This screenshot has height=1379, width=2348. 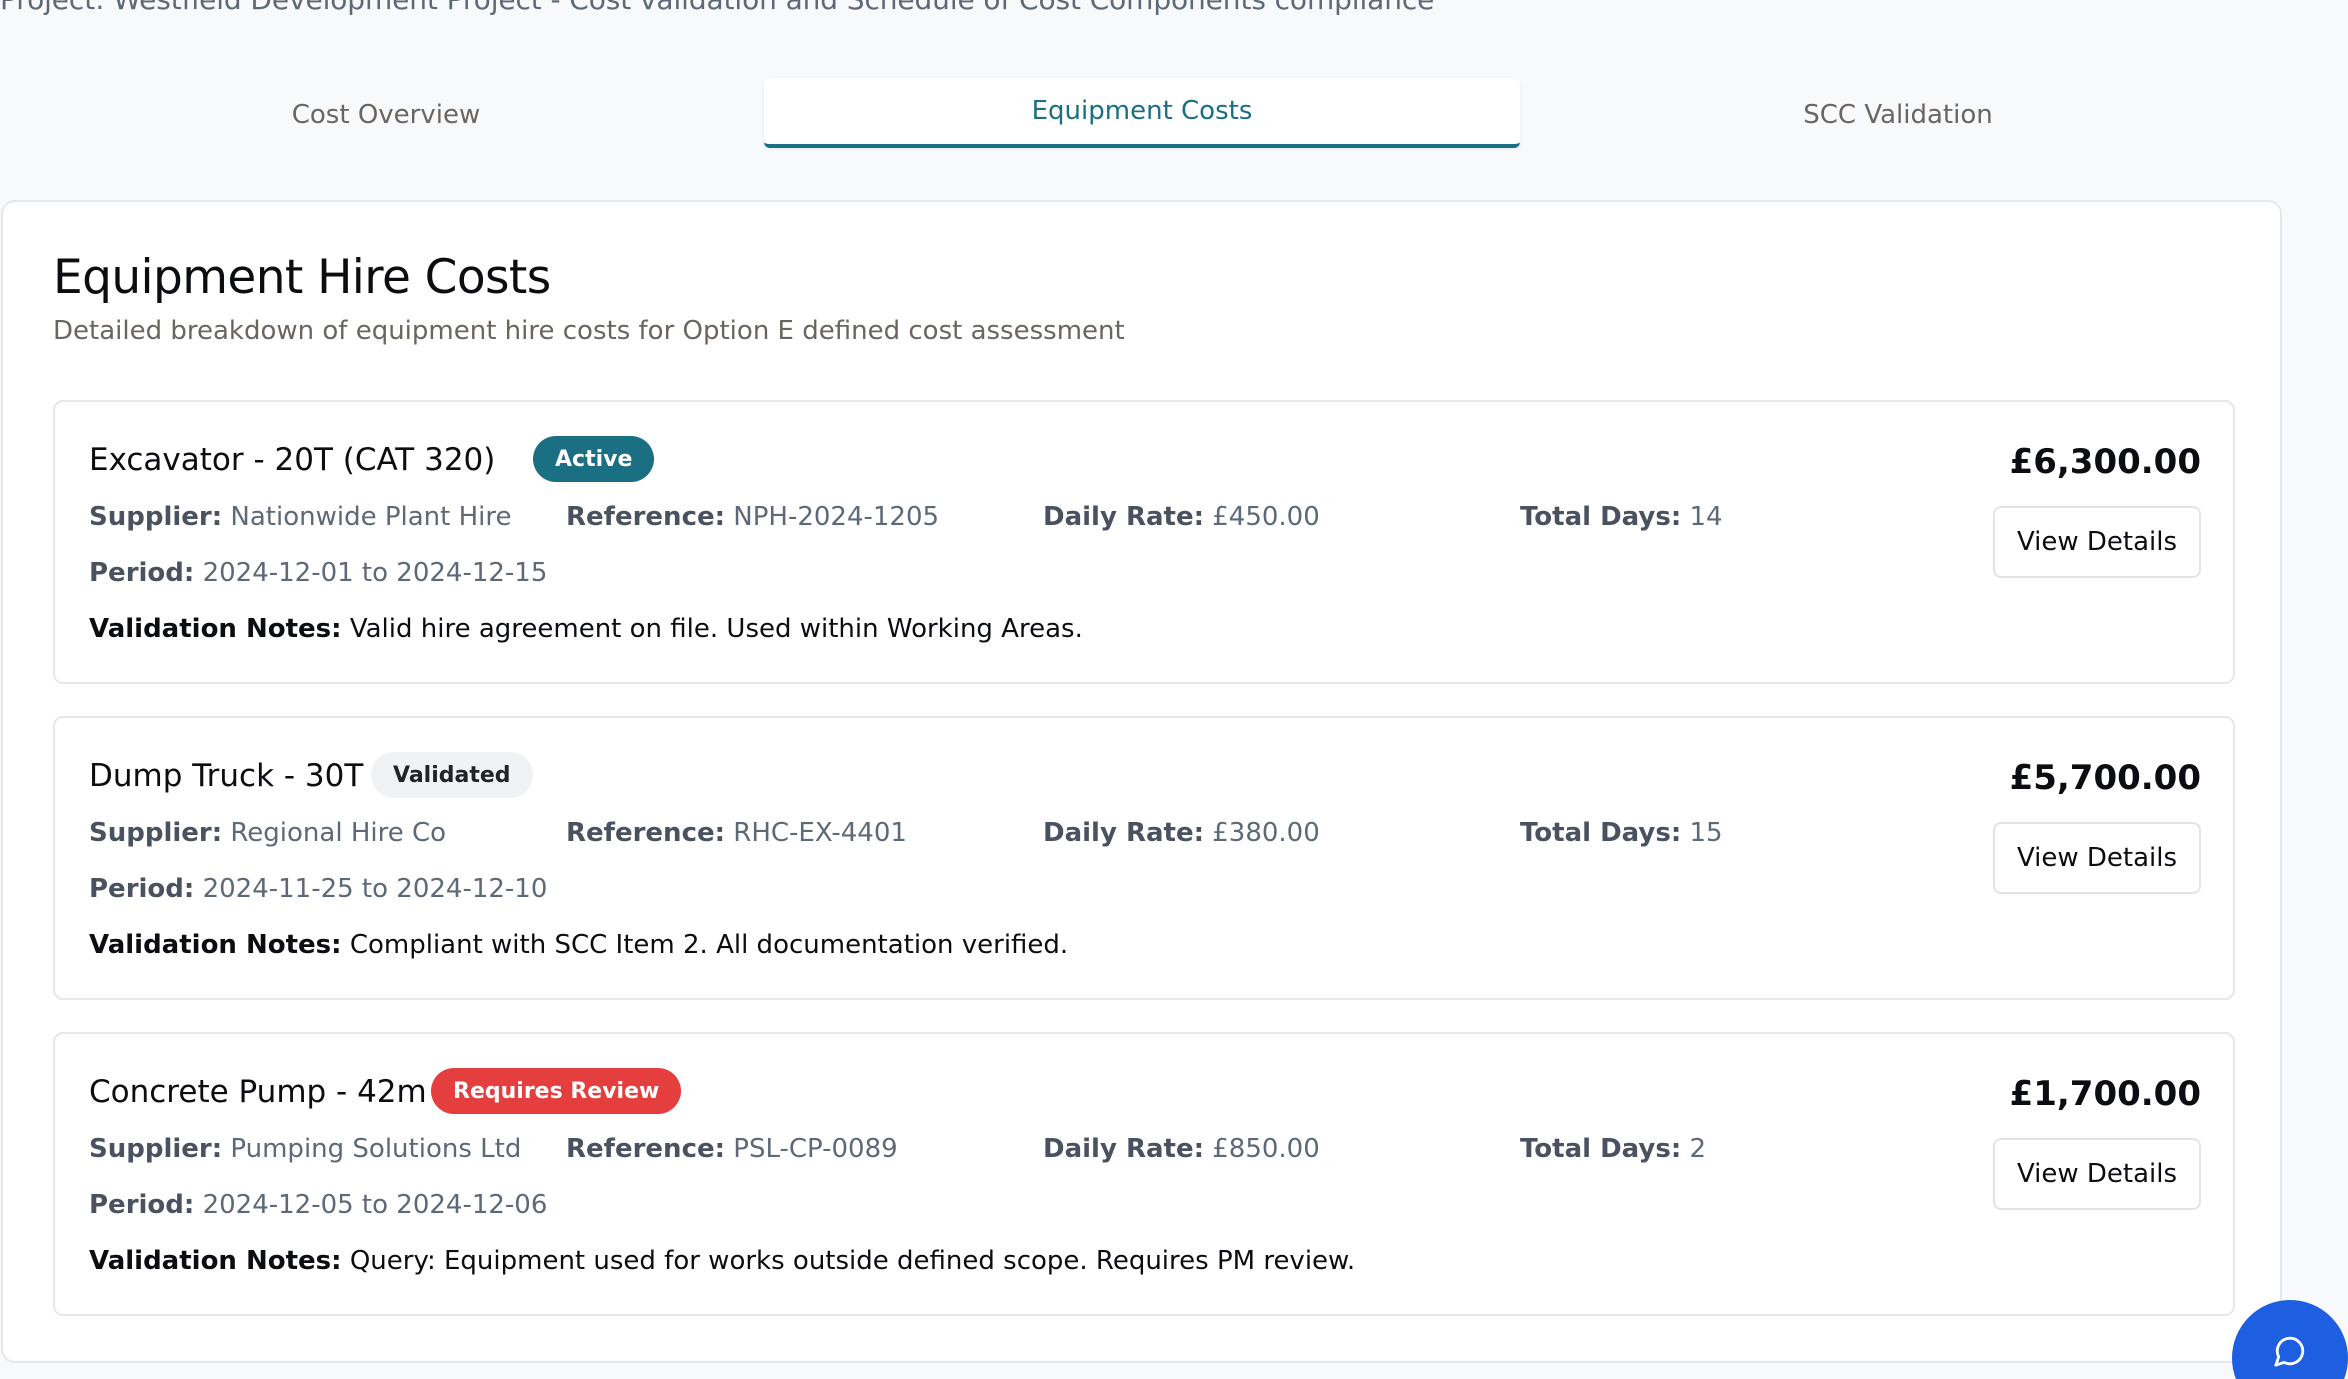 I want to click on status-badge: Requires Review, so click(x=556, y=1091).